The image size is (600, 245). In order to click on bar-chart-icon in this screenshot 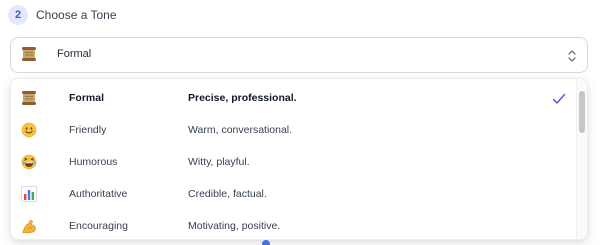, I will do `click(29, 194)`.